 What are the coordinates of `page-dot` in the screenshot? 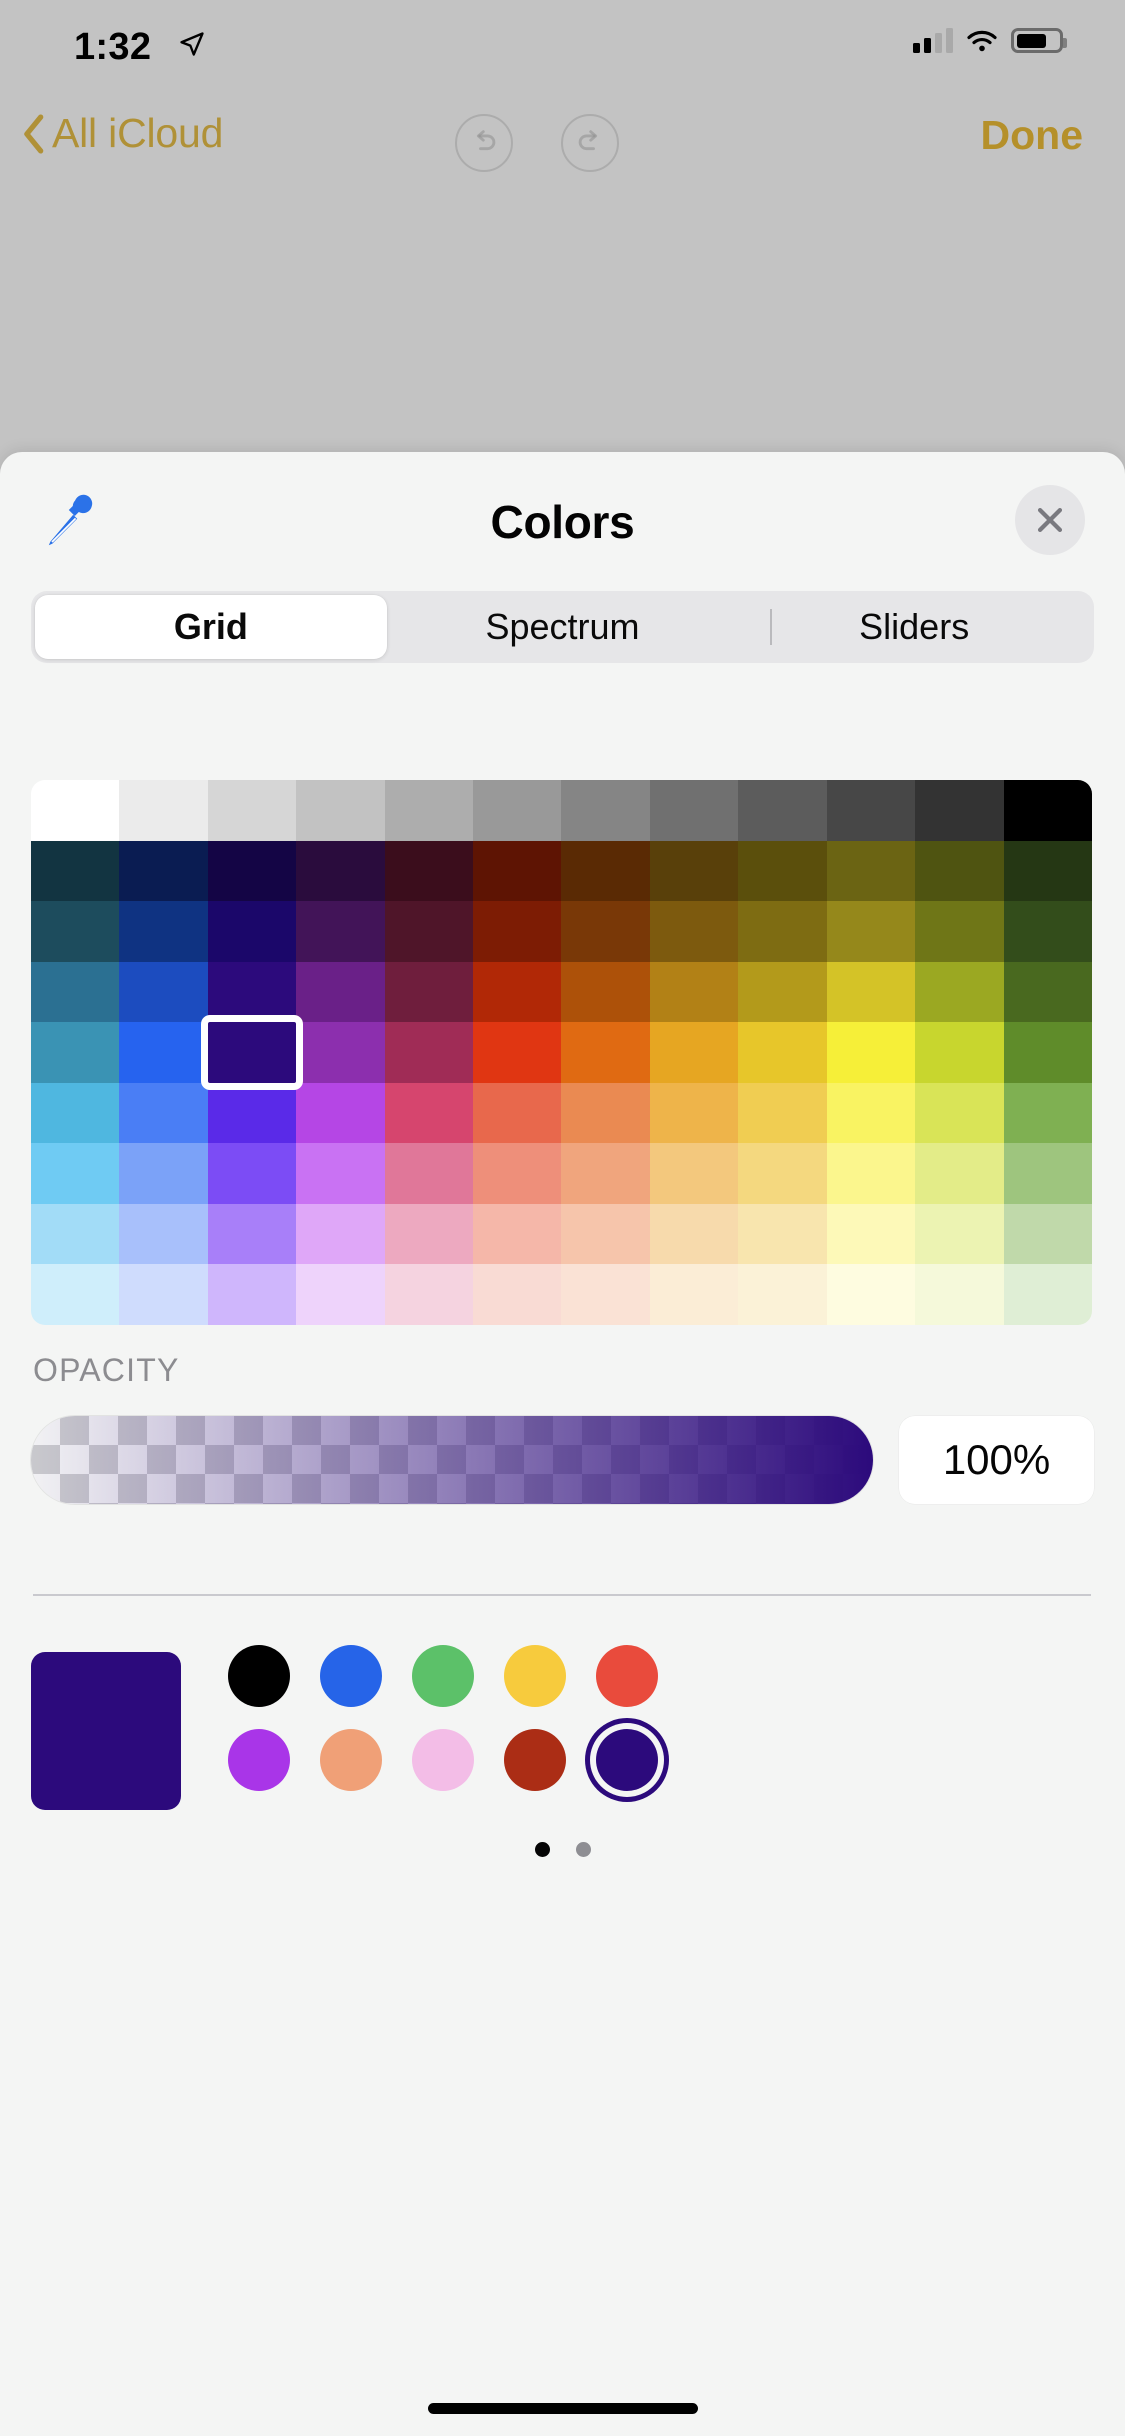 It's located at (583, 1849).